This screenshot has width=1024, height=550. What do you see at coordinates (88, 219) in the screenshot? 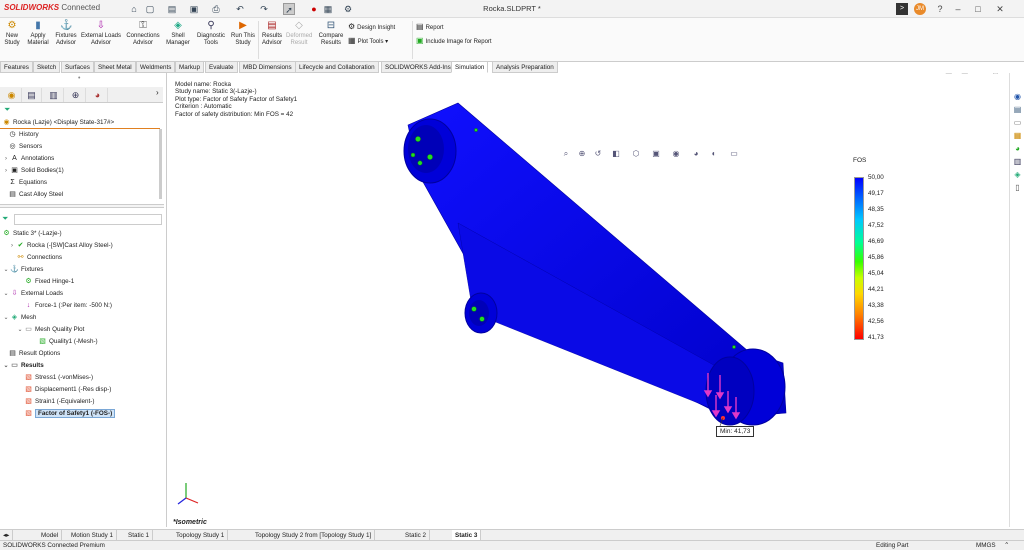
I see `study-filter-input` at bounding box center [88, 219].